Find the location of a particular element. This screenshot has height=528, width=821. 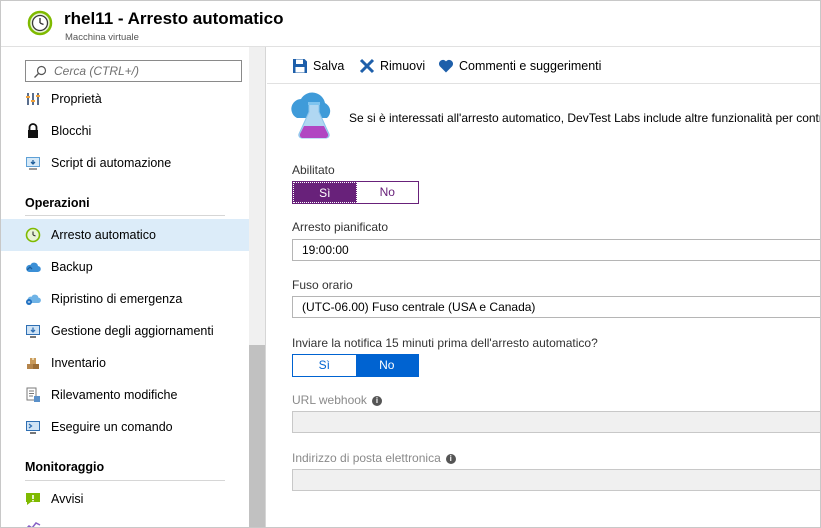

close-icon is located at coordinates (367, 66).